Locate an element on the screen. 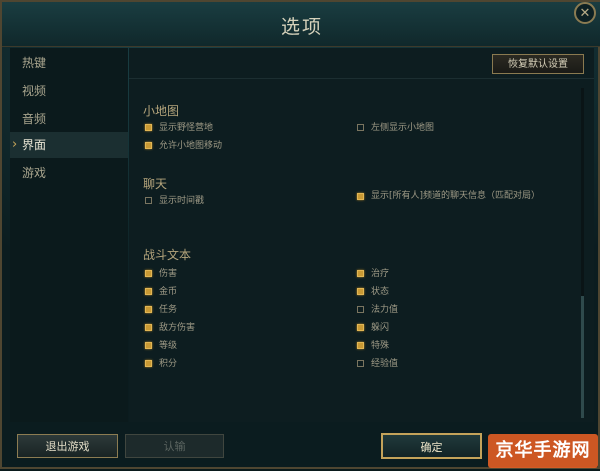 This screenshot has height=471, width=600. checkbox-show-timestamps: 显示时间戳 is located at coordinates (174, 199).